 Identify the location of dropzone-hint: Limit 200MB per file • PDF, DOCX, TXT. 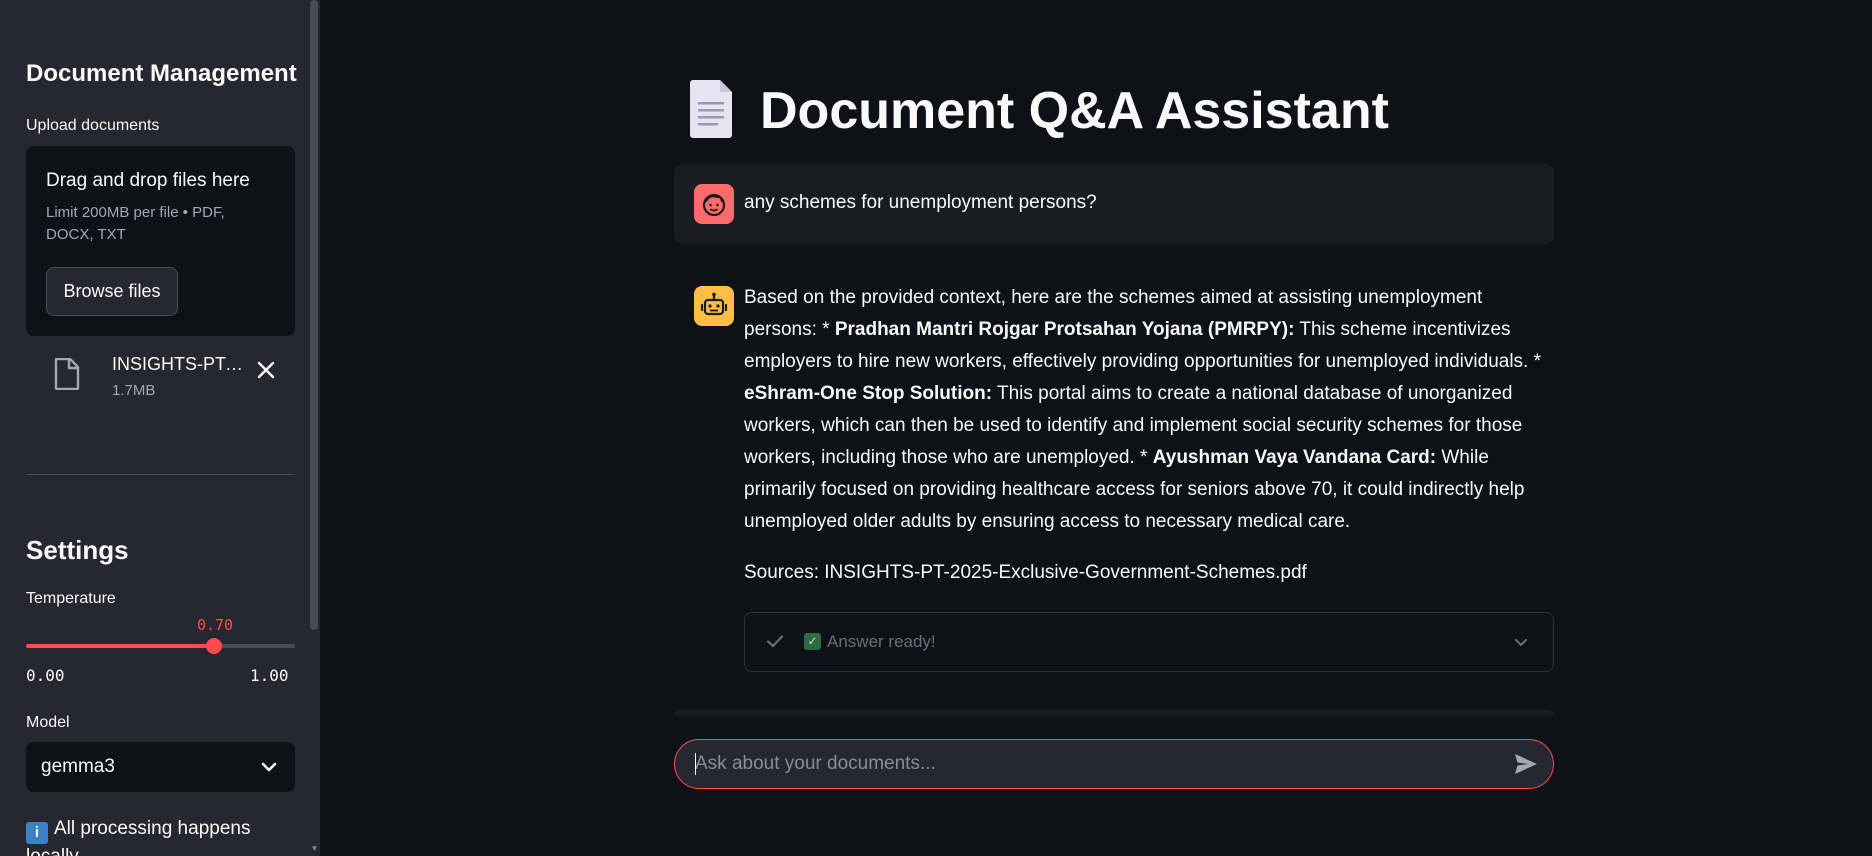
(135, 223).